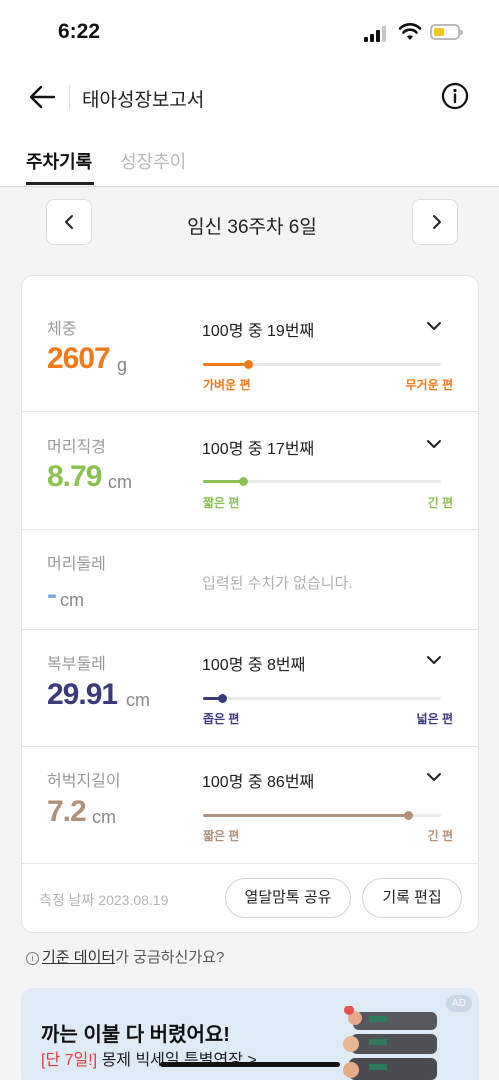  What do you see at coordinates (74, 476) in the screenshot?
I see `measurement-value: 8.79` at bounding box center [74, 476].